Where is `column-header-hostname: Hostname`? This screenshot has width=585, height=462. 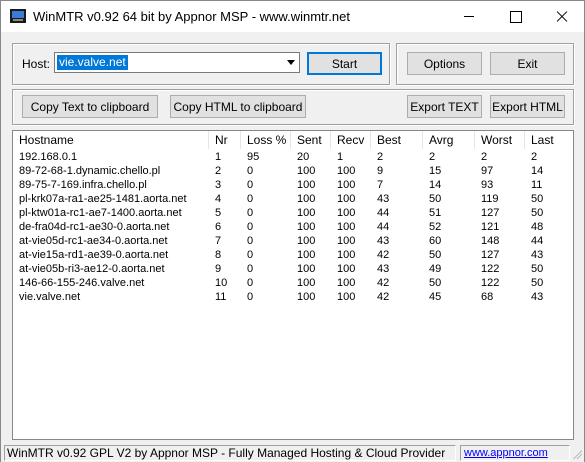 column-header-hostname: Hostname is located at coordinates (111, 140).